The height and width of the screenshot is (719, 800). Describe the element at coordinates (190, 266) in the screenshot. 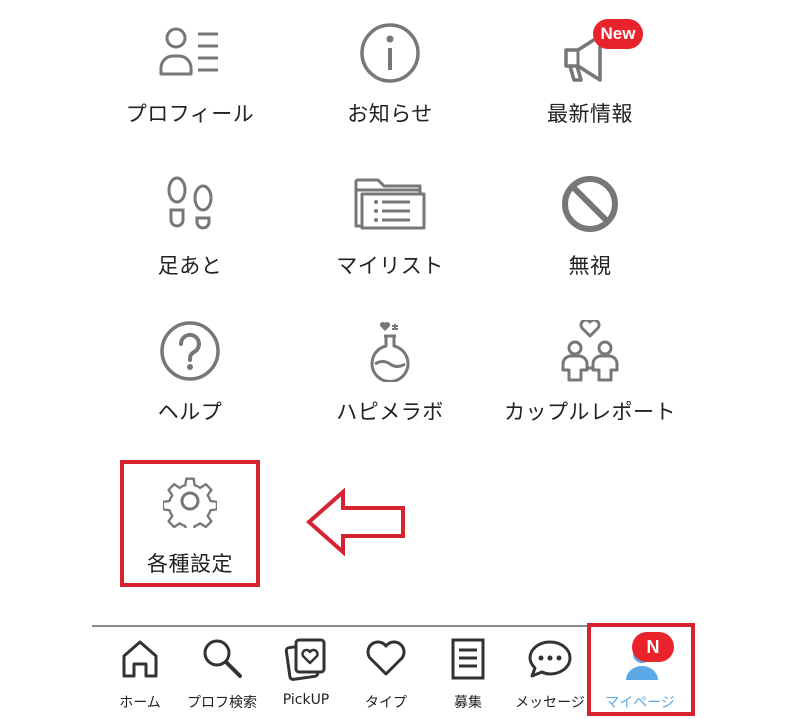

I see `footprints-label: 足あと` at that location.